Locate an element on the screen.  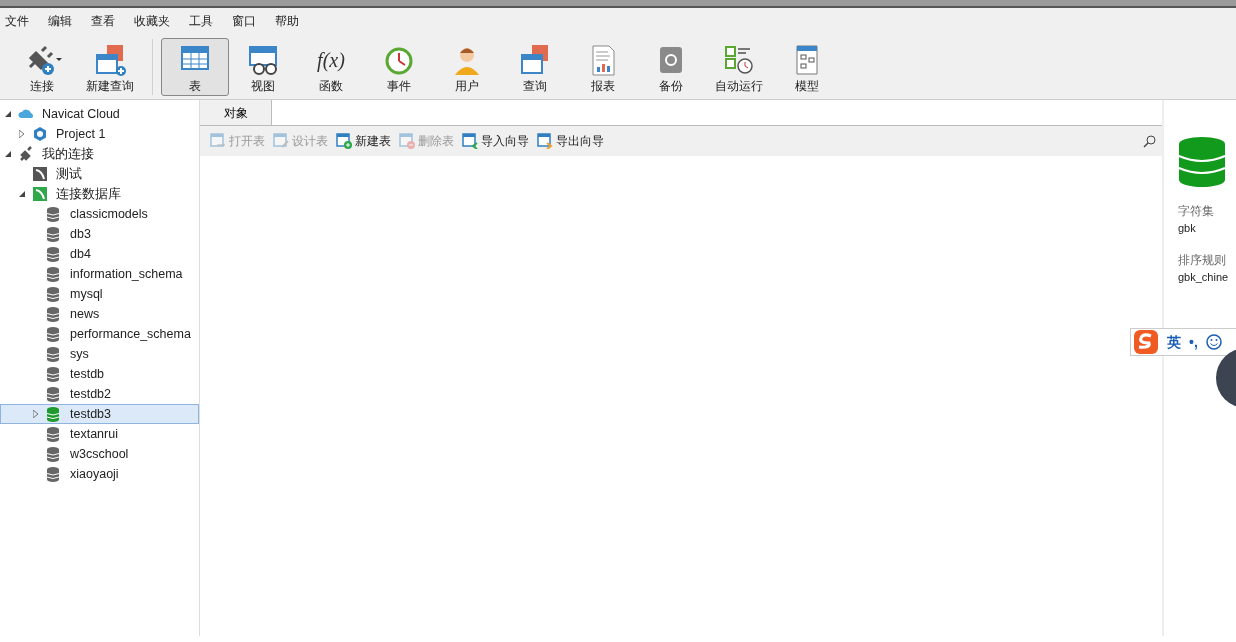
field-label: 字符集 is located at coordinates (1196, 211).